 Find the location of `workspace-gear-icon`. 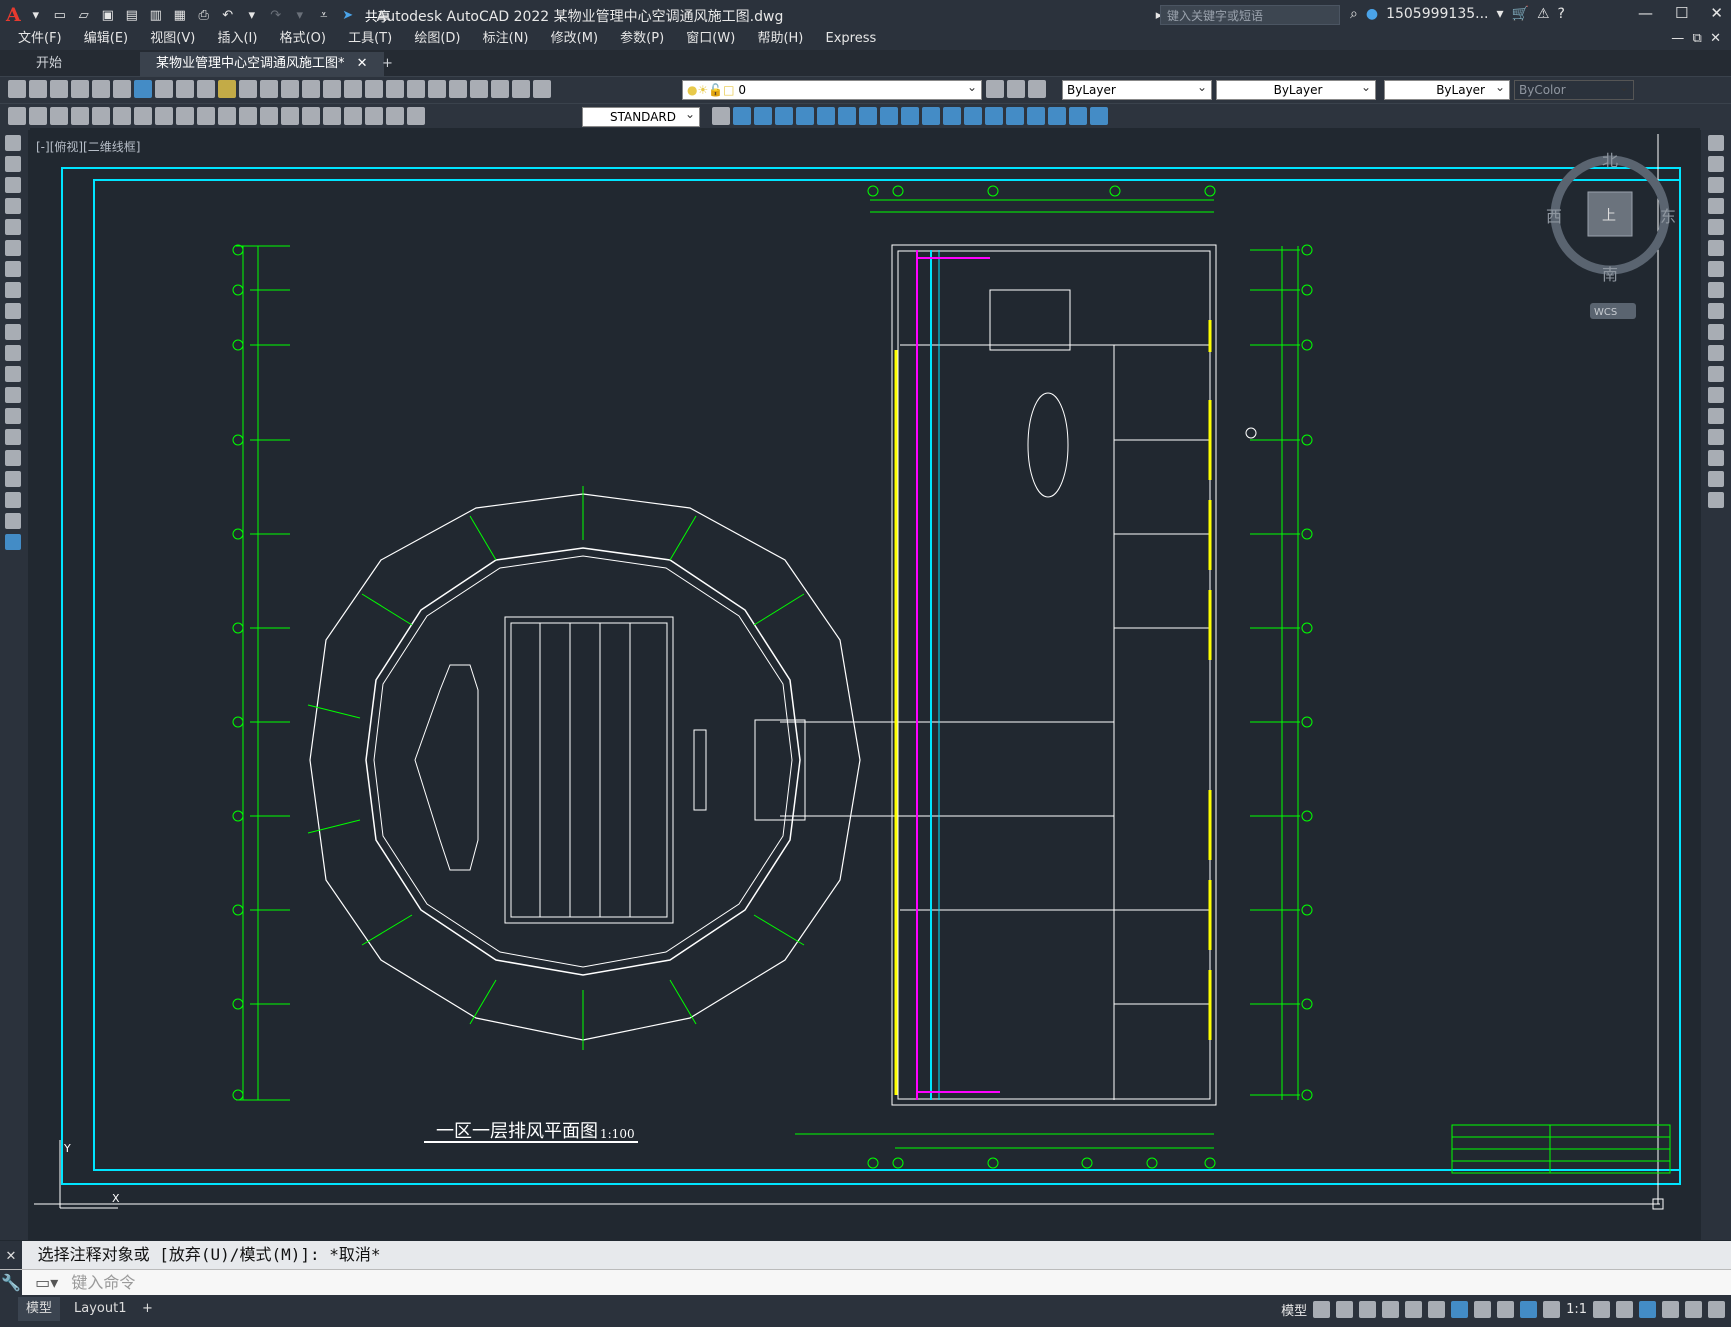

workspace-gear-icon is located at coordinates (1601, 1309).